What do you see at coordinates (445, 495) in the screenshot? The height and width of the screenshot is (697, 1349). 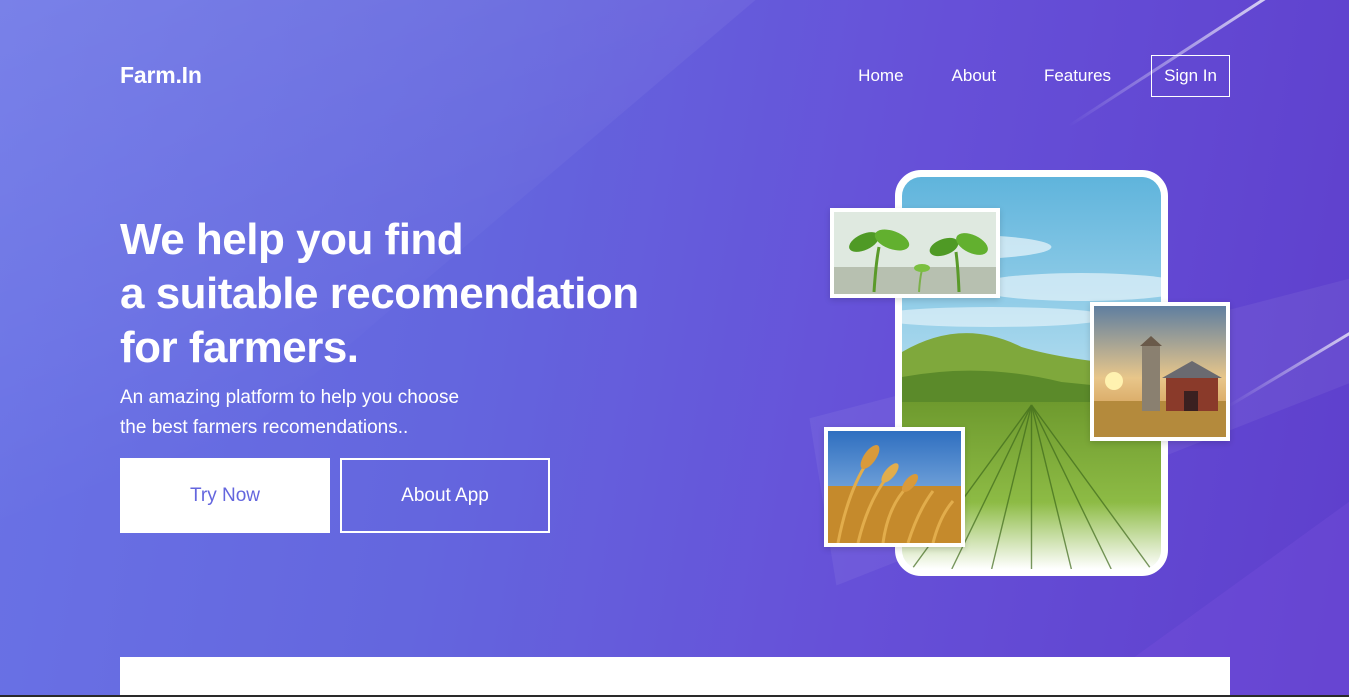 I see `about-app-button: About App` at bounding box center [445, 495].